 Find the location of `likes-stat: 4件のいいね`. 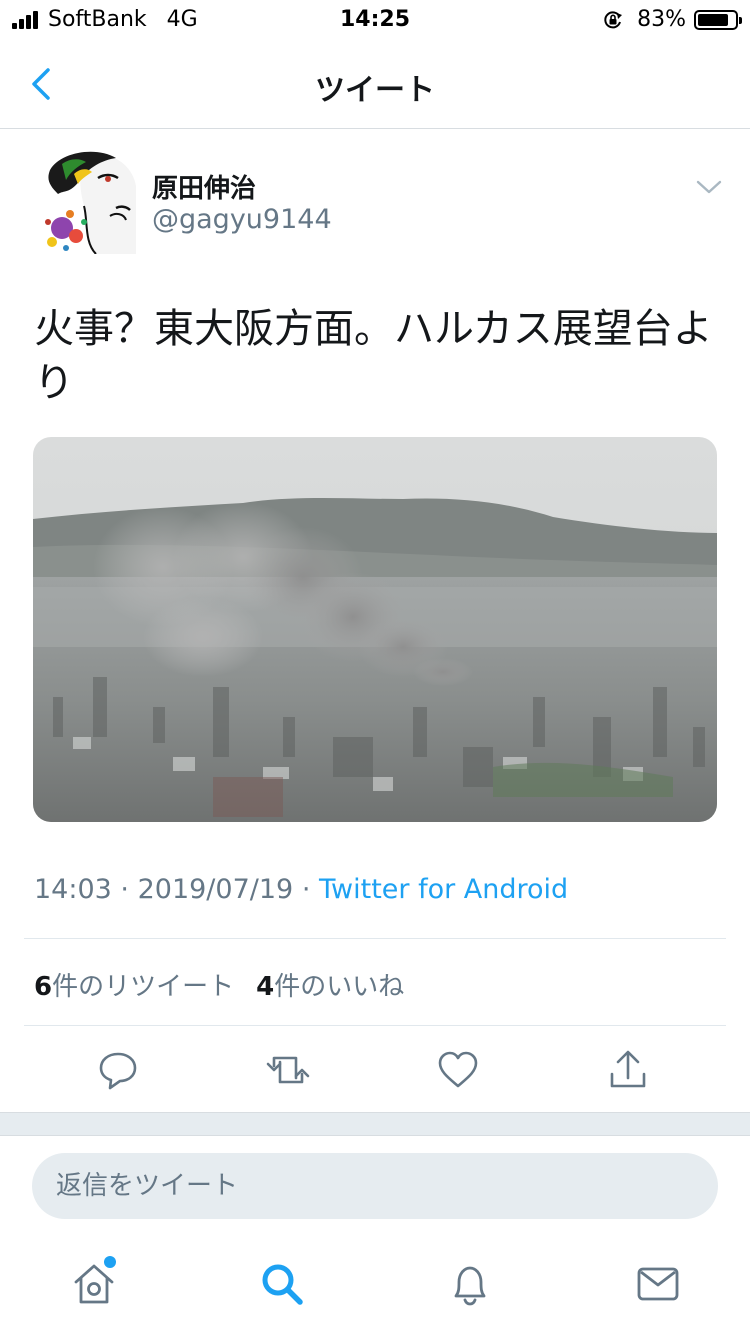

likes-stat: 4件のいいね is located at coordinates (330, 987).